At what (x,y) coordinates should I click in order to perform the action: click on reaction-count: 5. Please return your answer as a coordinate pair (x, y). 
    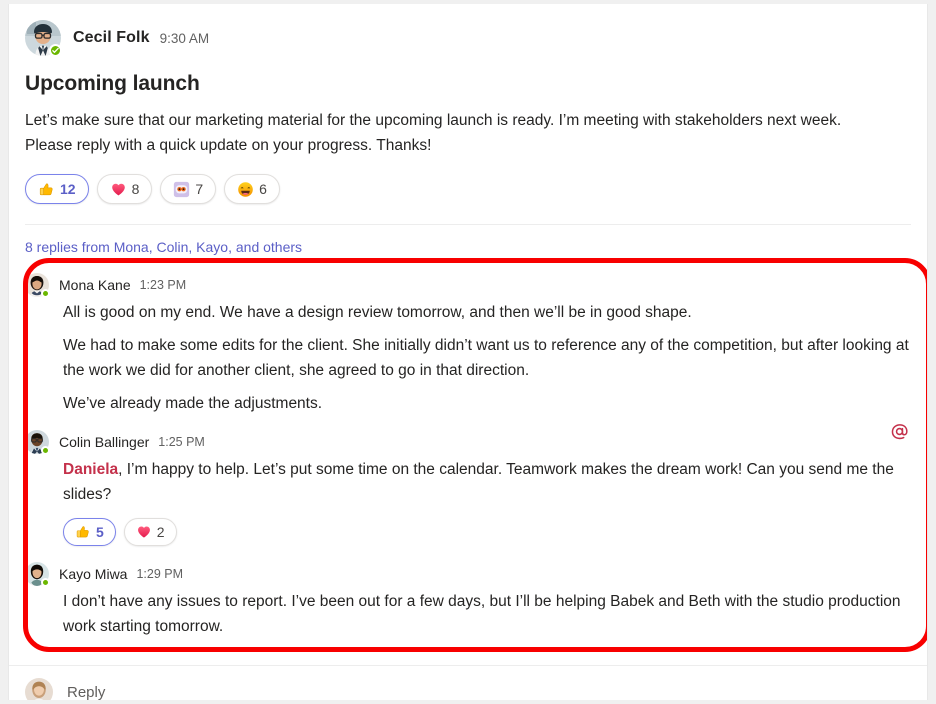
    Looking at the image, I should click on (100, 532).